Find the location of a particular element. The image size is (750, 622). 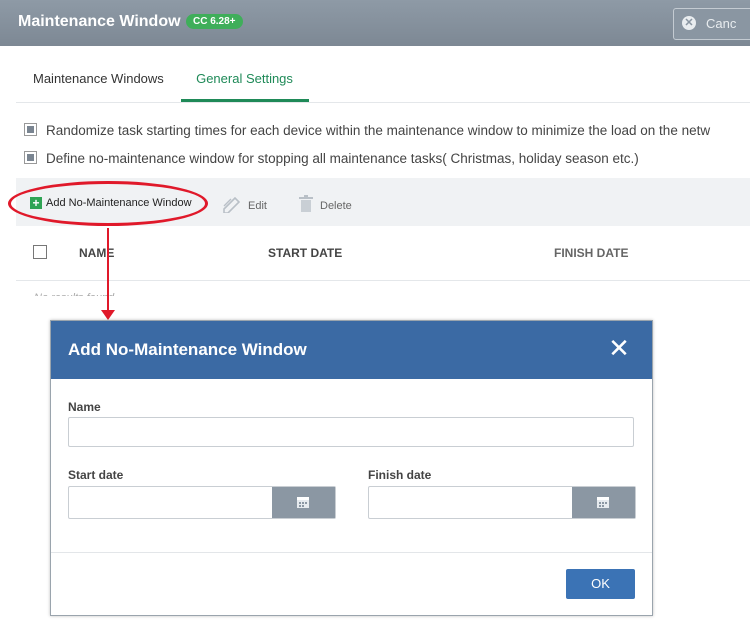

finish-date-field is located at coordinates (502, 502).